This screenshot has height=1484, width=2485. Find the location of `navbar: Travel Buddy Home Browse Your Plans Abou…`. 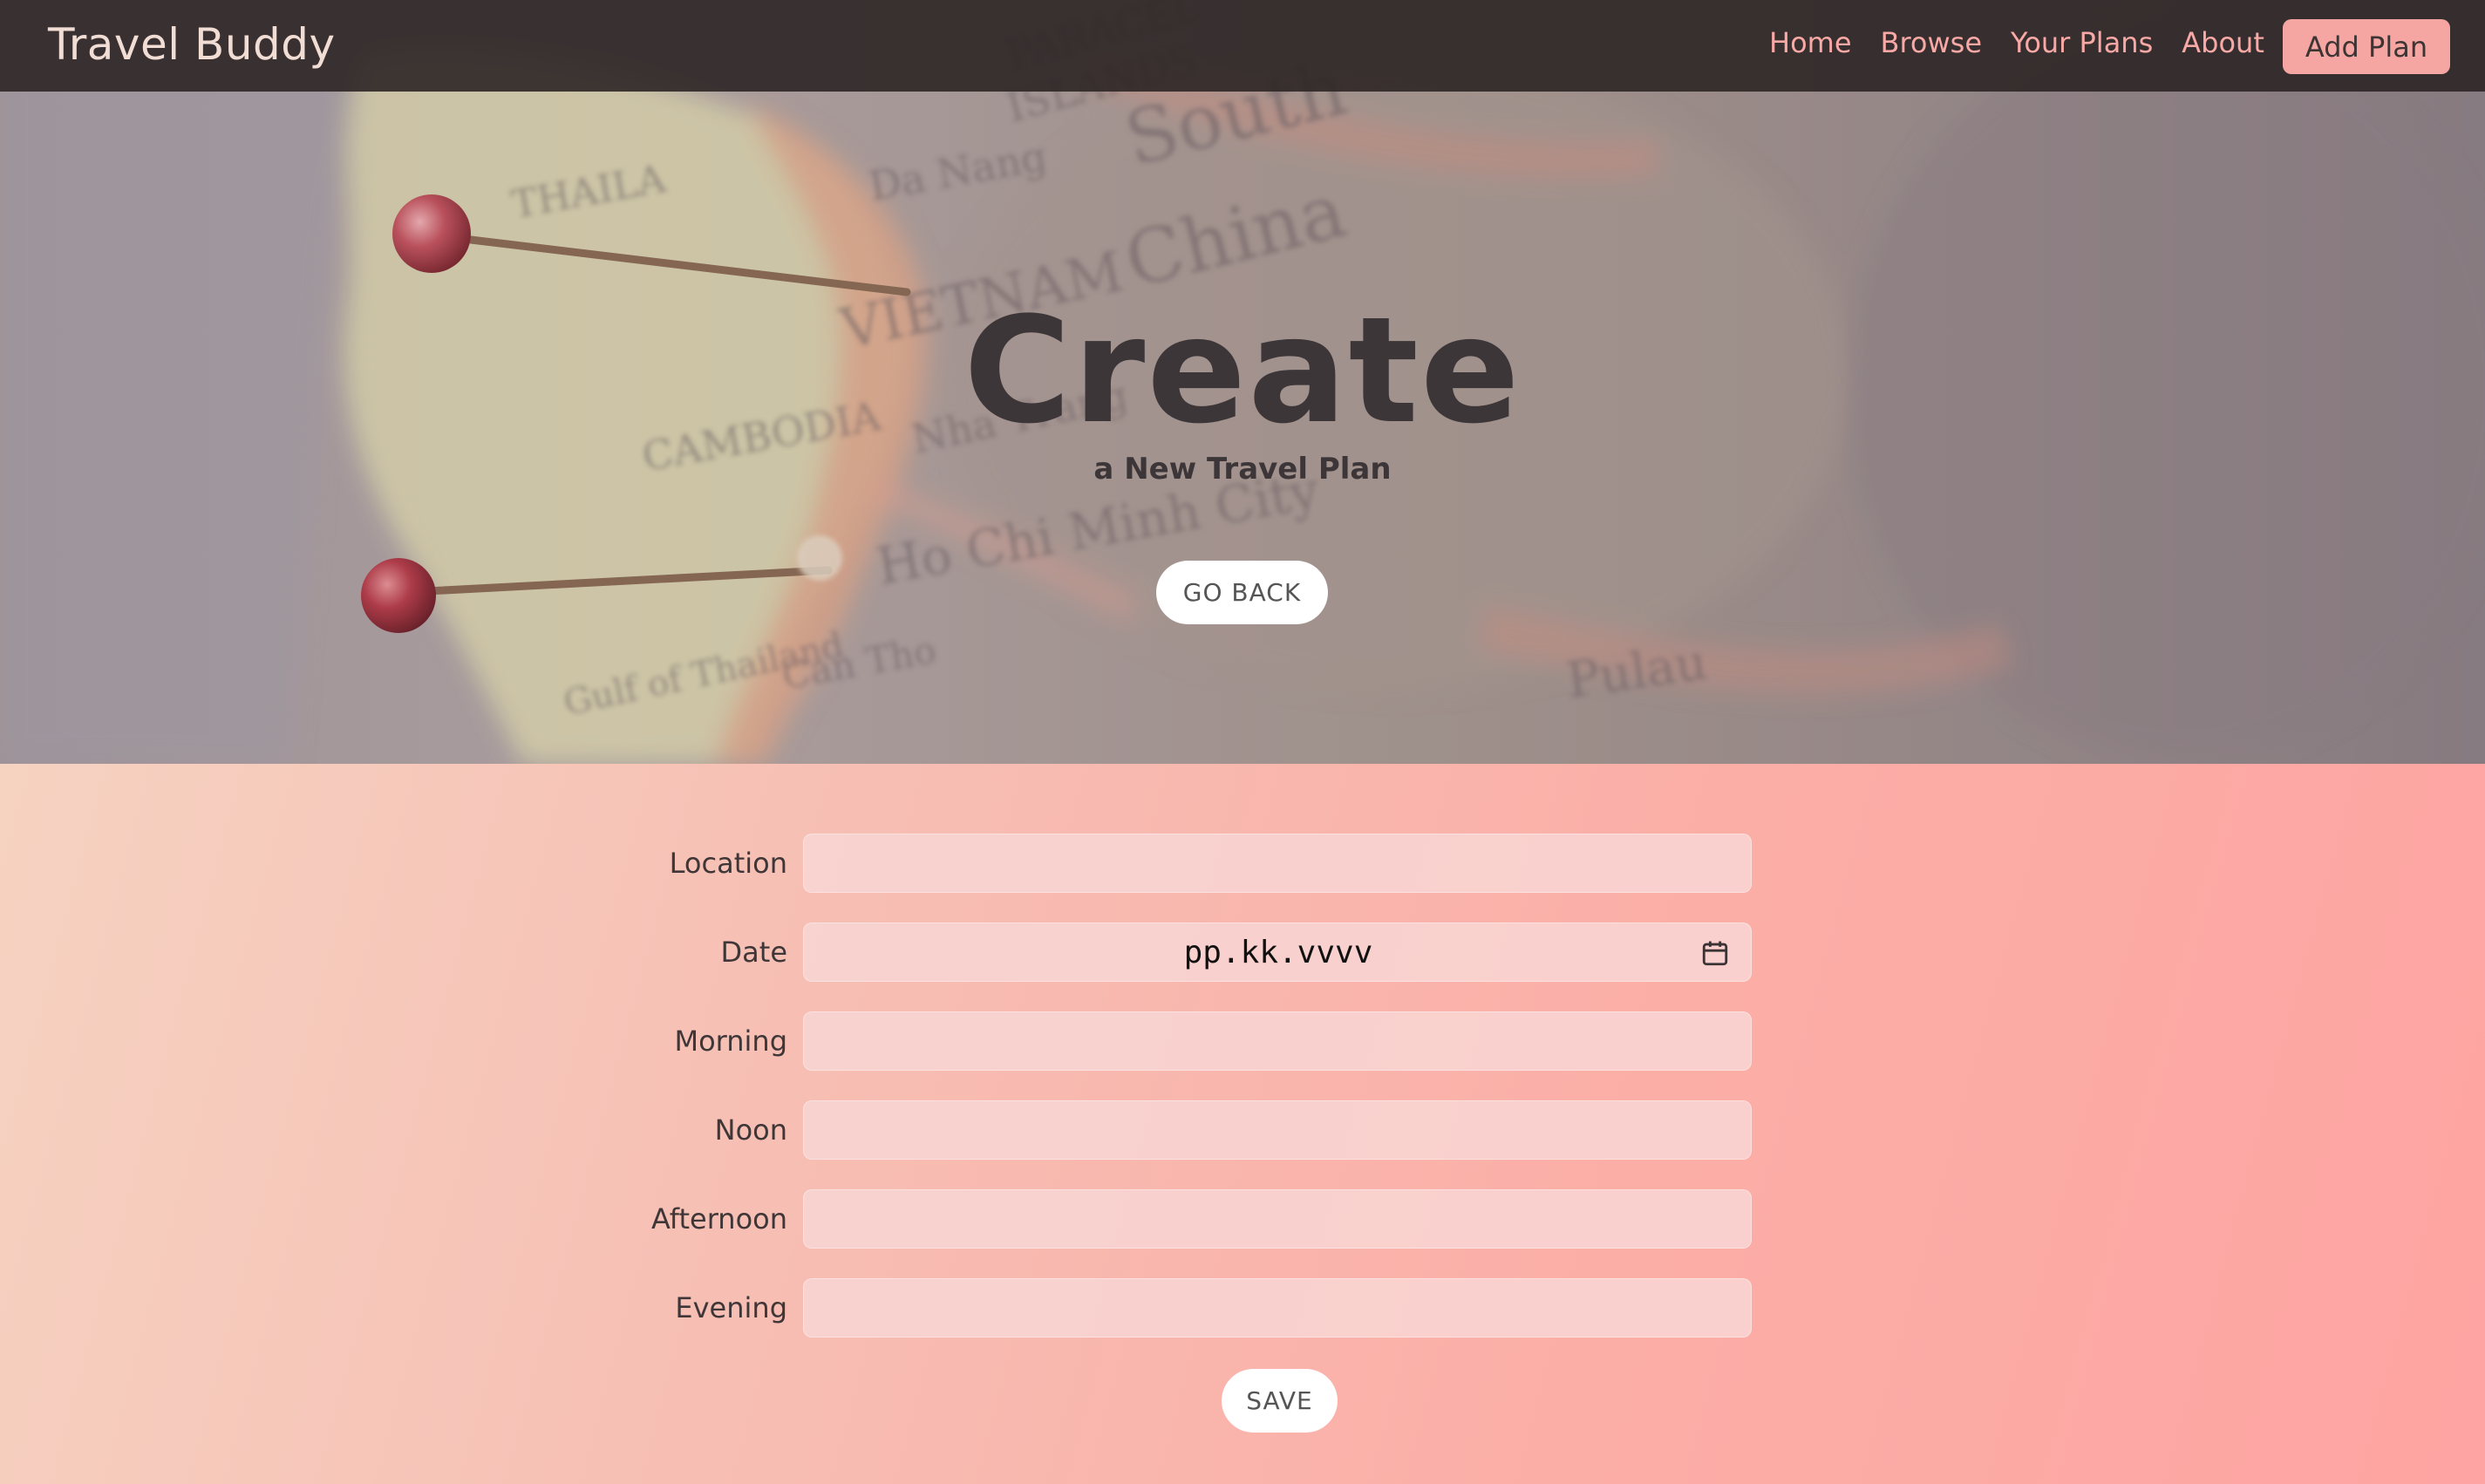

navbar: Travel Buddy Home Browse Your Plans Abou… is located at coordinates (1242, 46).